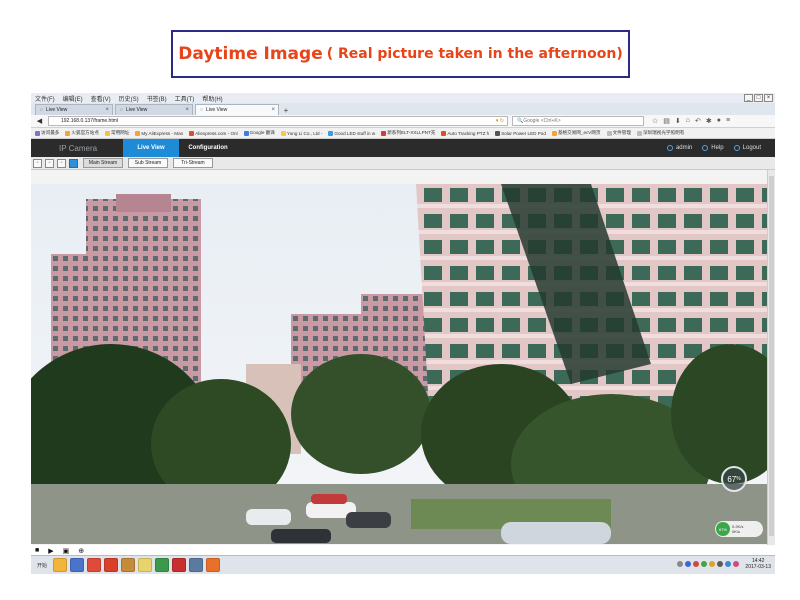 This screenshot has width=800, height=600. I want to click on snapshot-icon: ▣, so click(66, 551).